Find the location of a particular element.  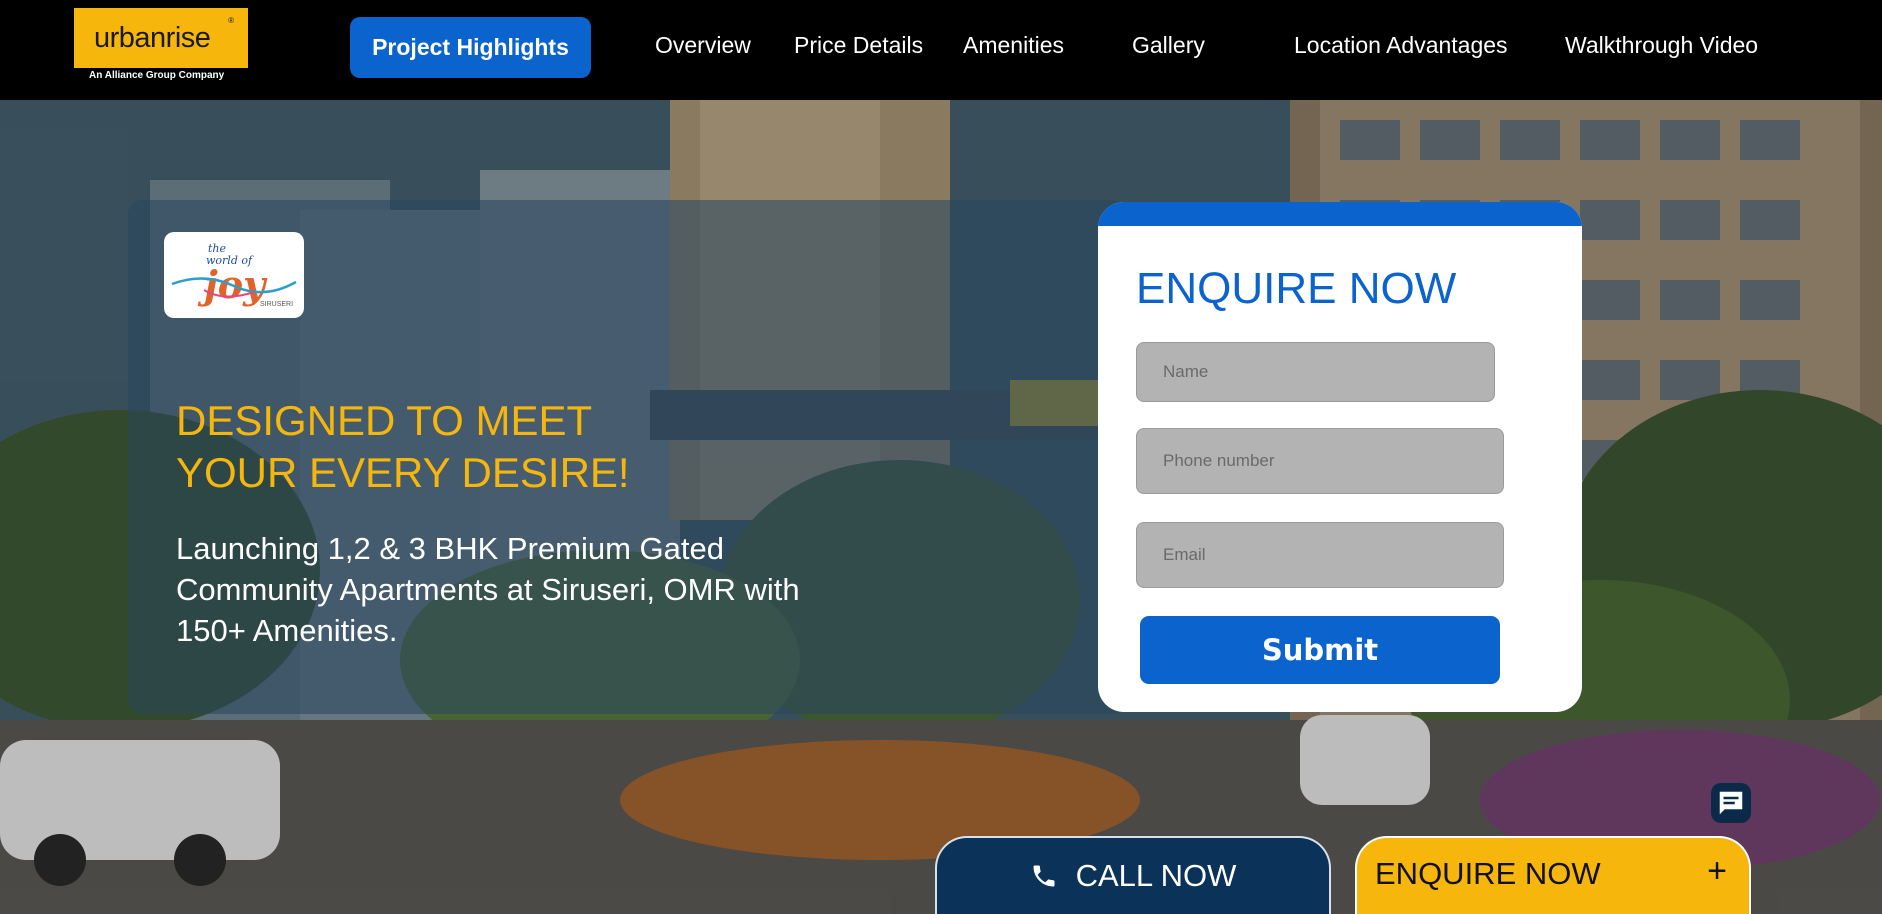

form-title: ENQUIRE NOW is located at coordinates (1296, 288).